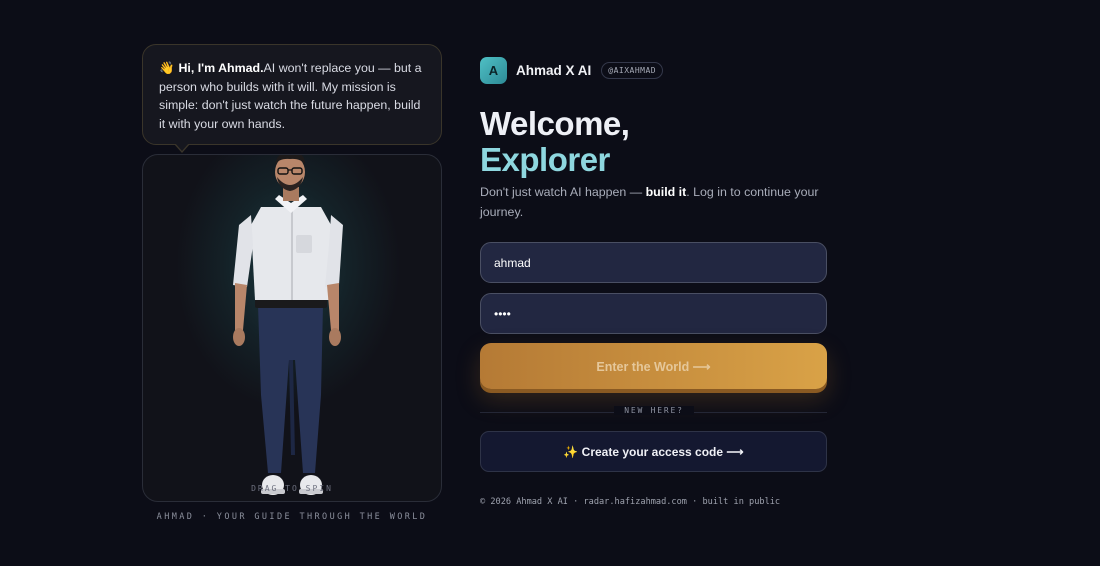  What do you see at coordinates (288, 325) in the screenshot?
I see `avatar-figure` at bounding box center [288, 325].